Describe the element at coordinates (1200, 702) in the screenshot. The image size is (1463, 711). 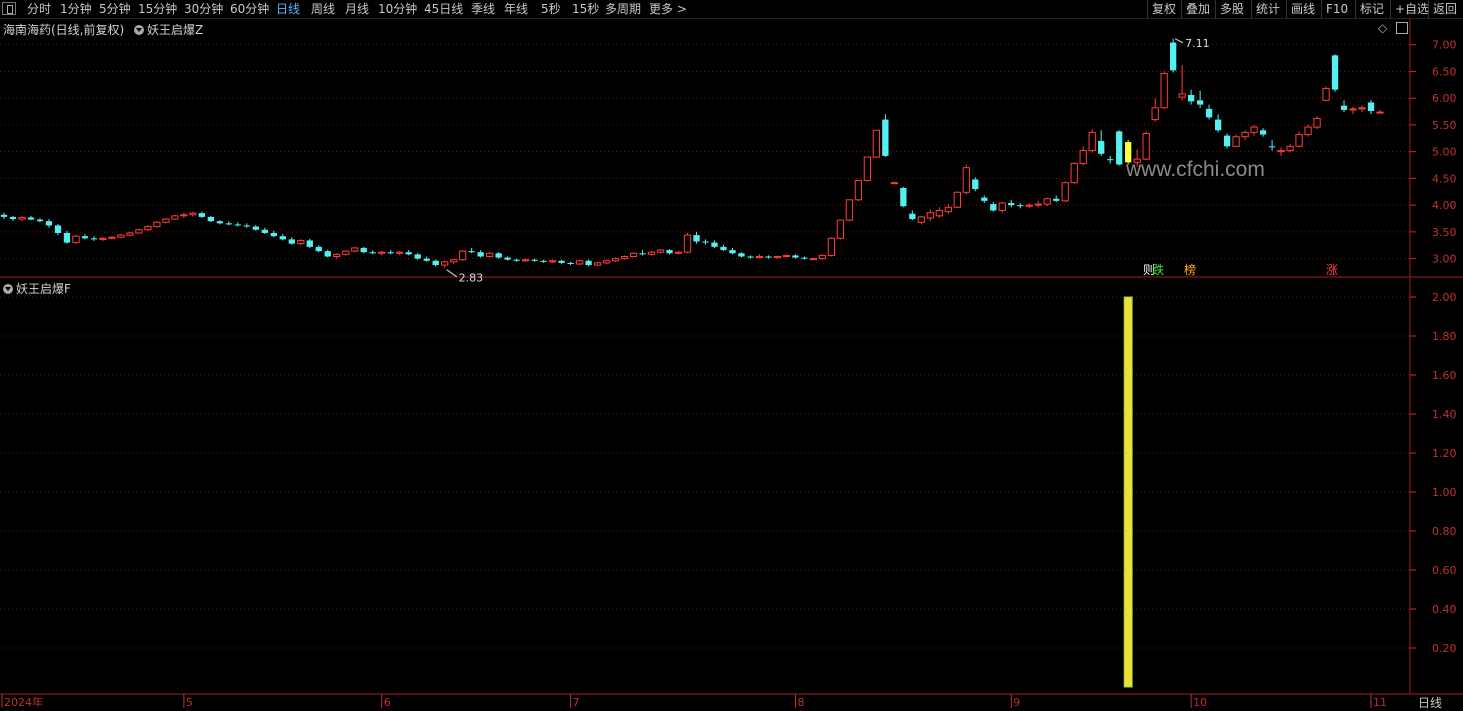
I see `time-tick-label: 10` at that location.